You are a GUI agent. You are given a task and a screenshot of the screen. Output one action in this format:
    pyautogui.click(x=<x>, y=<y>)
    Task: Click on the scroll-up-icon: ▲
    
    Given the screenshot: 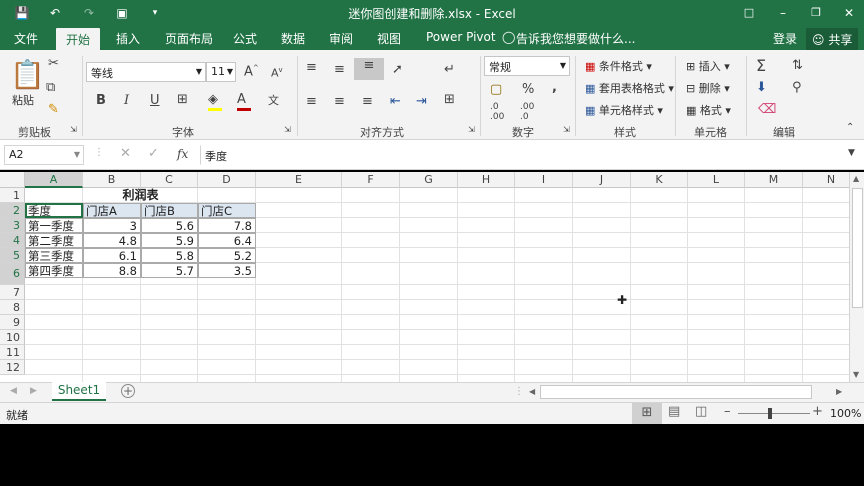 What is the action you would take?
    pyautogui.click(x=856, y=178)
    